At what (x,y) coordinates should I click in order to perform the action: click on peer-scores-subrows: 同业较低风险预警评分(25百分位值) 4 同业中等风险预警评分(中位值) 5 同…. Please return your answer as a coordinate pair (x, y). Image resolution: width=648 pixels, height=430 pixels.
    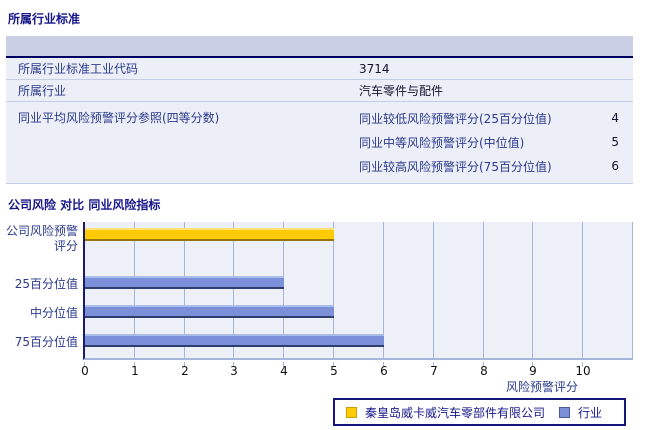
    Looking at the image, I should click on (496, 142).